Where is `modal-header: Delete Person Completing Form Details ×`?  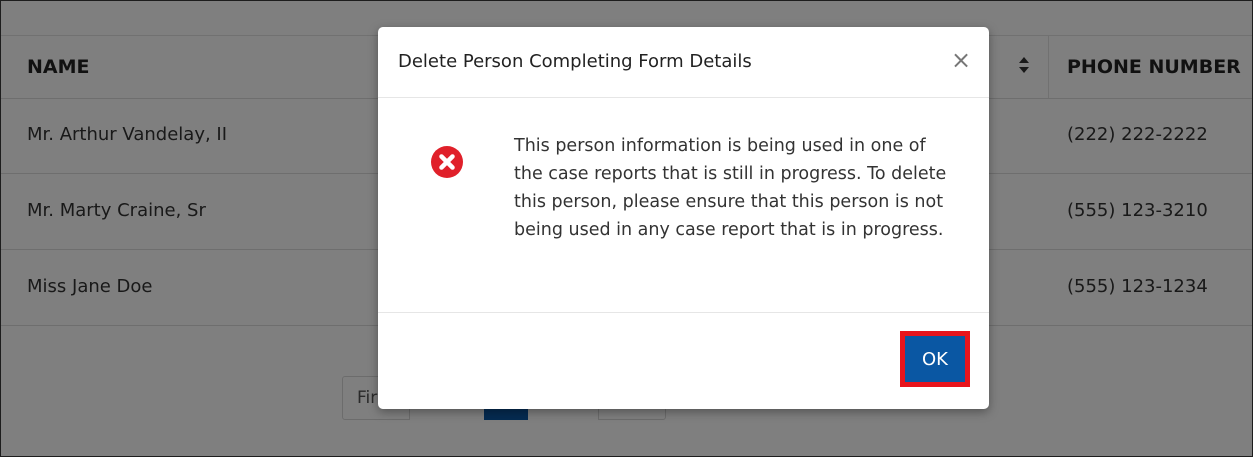
modal-header: Delete Person Completing Form Details × is located at coordinates (683, 62).